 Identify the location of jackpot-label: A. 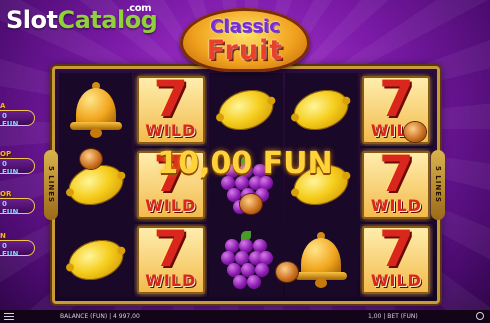
(3, 106).